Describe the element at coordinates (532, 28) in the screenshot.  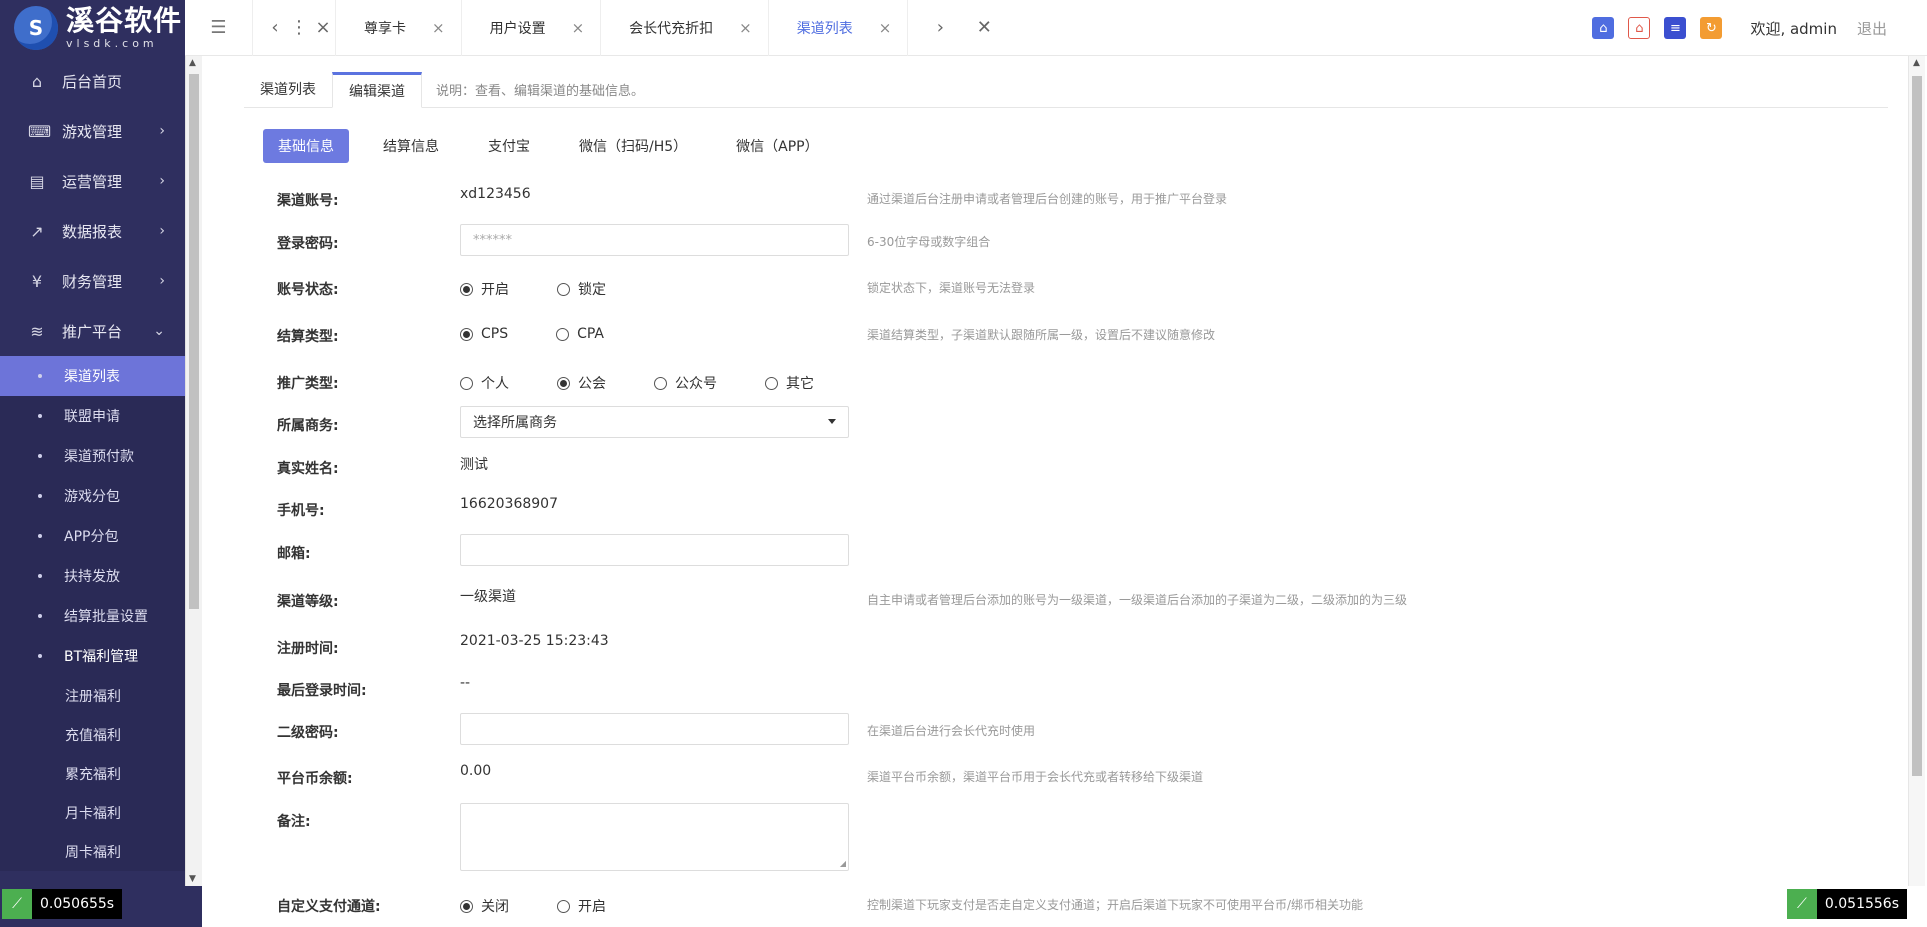
I see `tab-user-settings: 用户设置 ×` at that location.